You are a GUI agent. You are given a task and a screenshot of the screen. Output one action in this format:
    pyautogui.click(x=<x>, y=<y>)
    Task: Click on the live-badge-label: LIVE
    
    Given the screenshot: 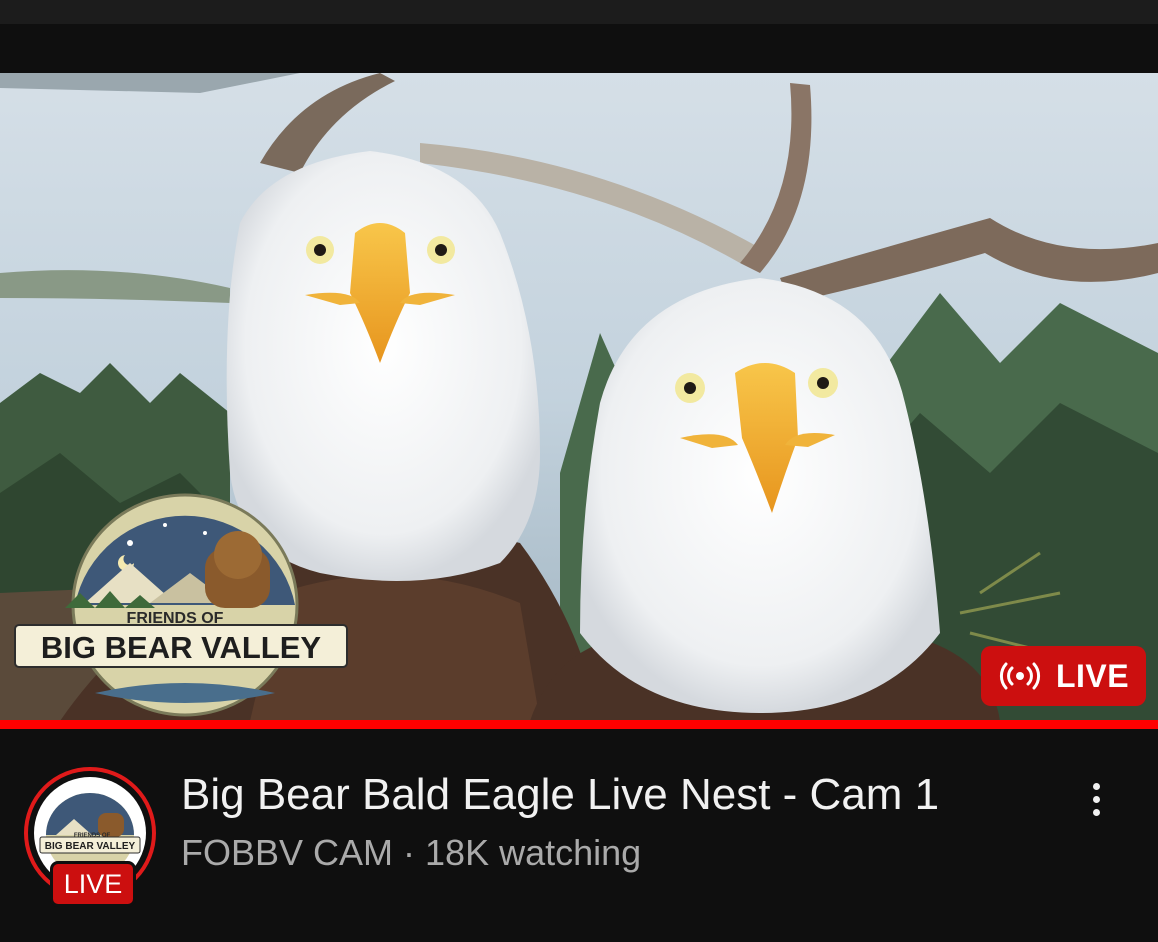 What is the action you would take?
    pyautogui.click(x=1092, y=675)
    